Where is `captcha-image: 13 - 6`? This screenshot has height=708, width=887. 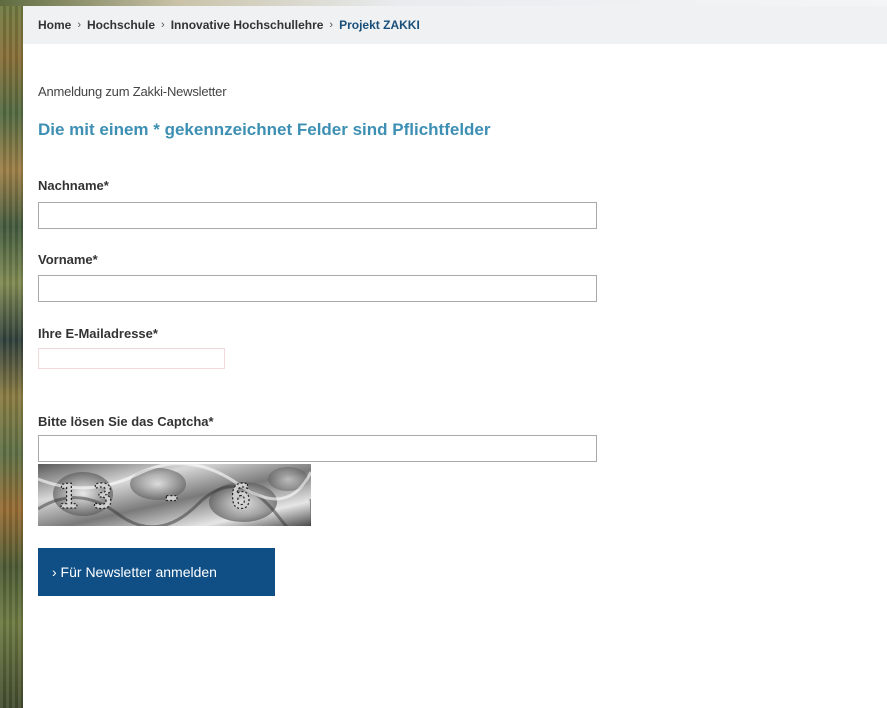 captcha-image: 13 - 6 is located at coordinates (174, 495).